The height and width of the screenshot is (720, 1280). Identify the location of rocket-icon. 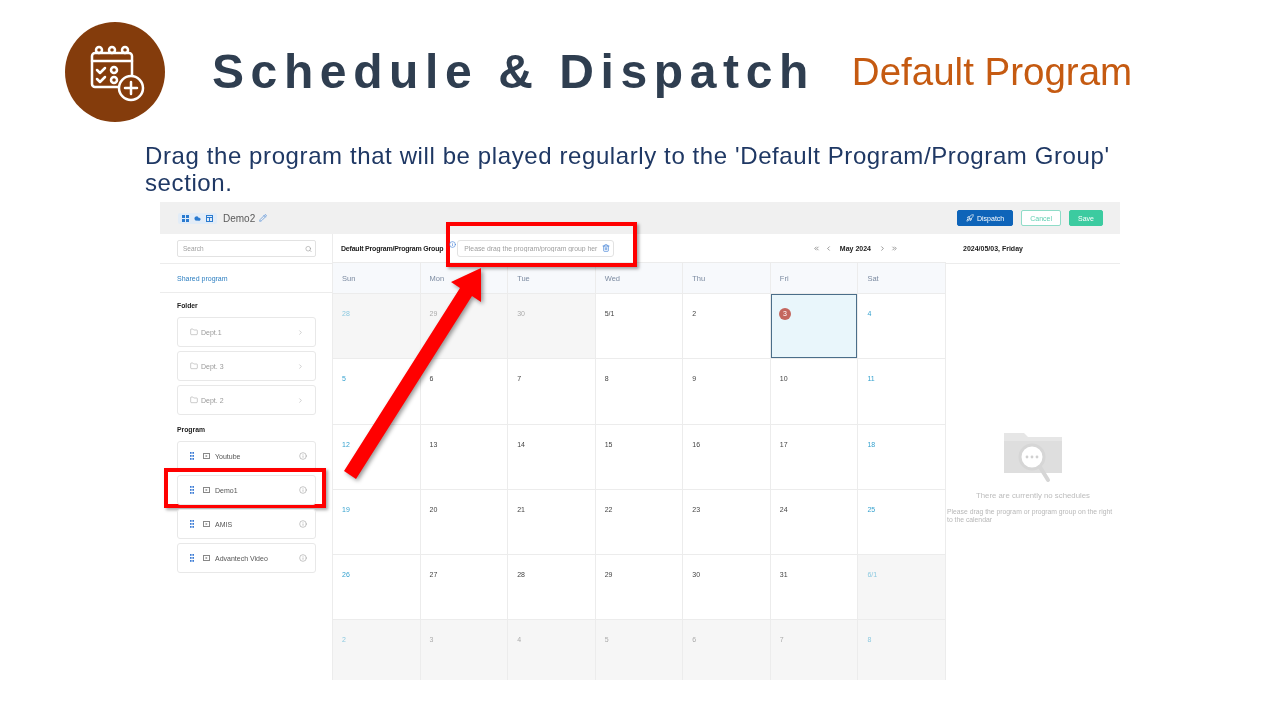
(970, 218).